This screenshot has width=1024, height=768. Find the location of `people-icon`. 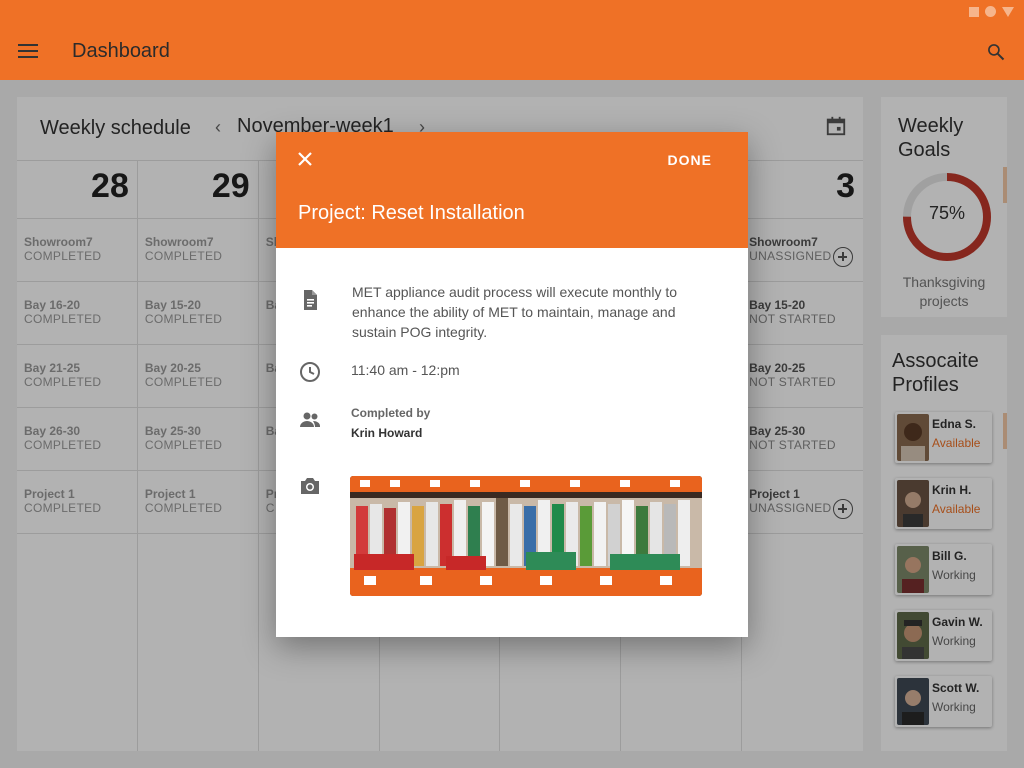

people-icon is located at coordinates (310, 419).